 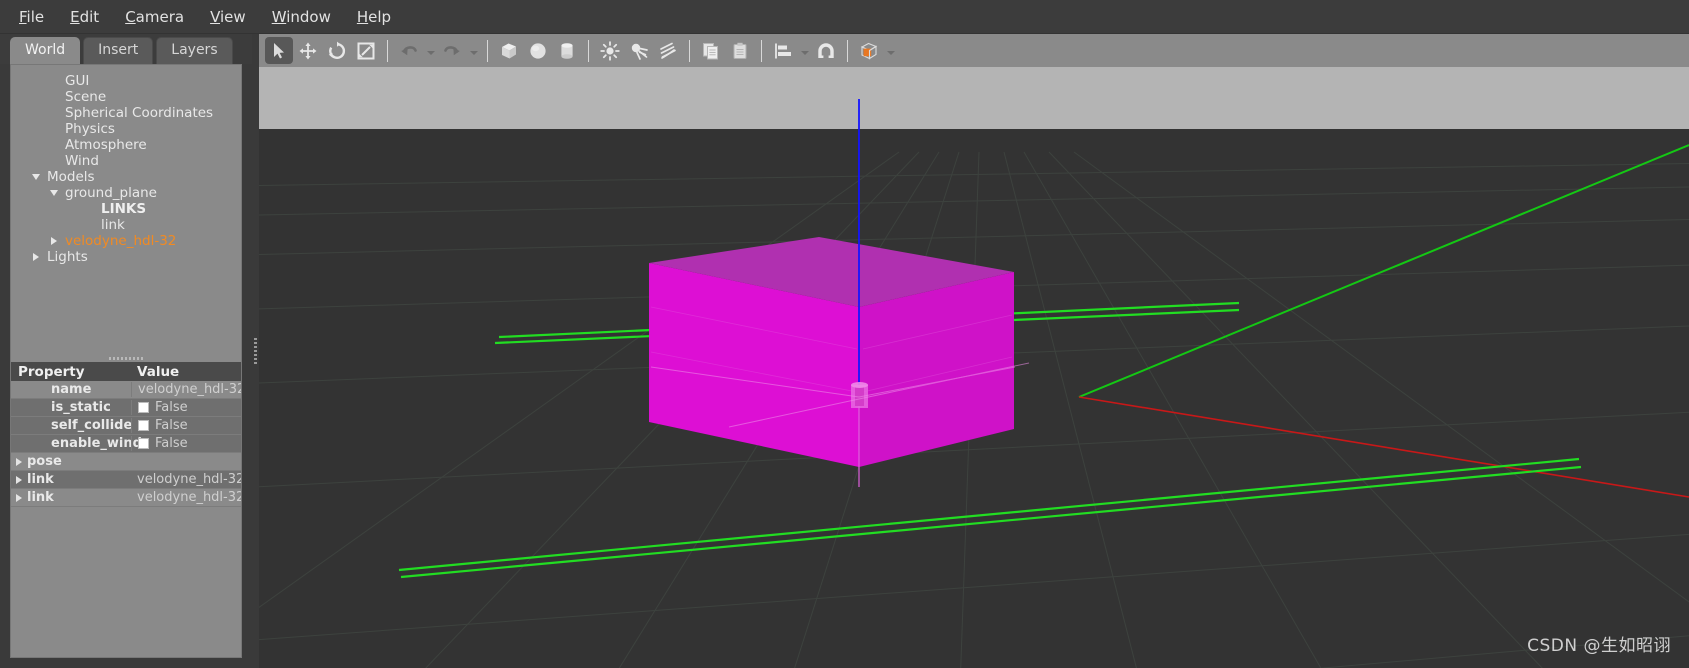 What do you see at coordinates (126, 225) in the screenshot?
I see `tree-item-link: link` at bounding box center [126, 225].